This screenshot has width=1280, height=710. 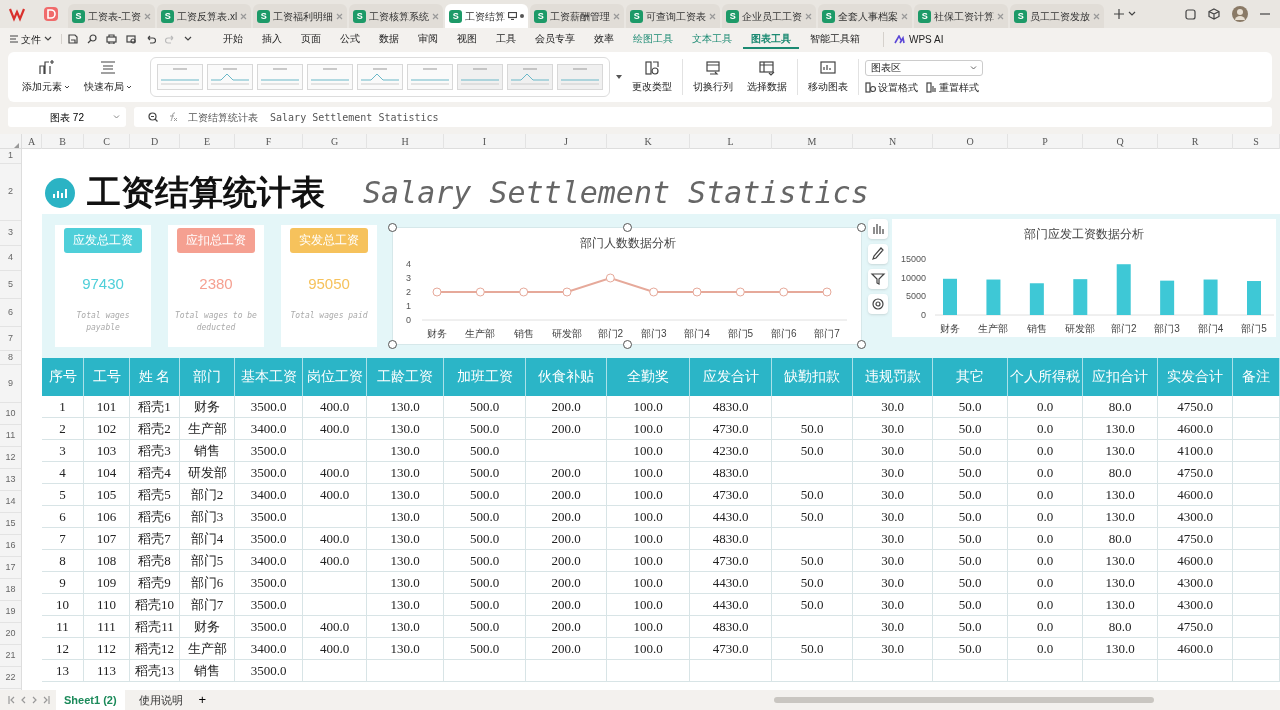 What do you see at coordinates (204, 16) in the screenshot?
I see `file-tab: S 工资反算表.xl` at bounding box center [204, 16].